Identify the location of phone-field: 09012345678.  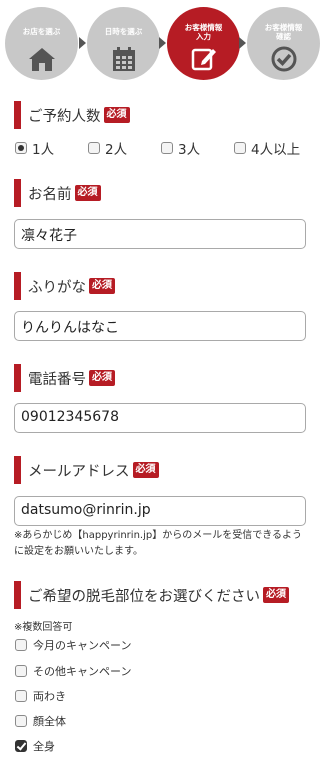
(160, 418).